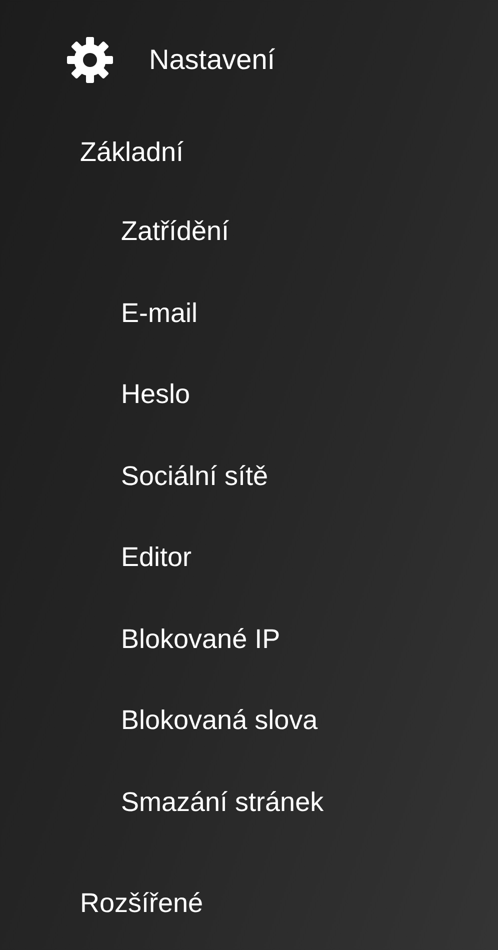 This screenshot has height=950, width=498. Describe the element at coordinates (194, 476) in the screenshot. I see `menu-item: Sociální sítě` at that location.